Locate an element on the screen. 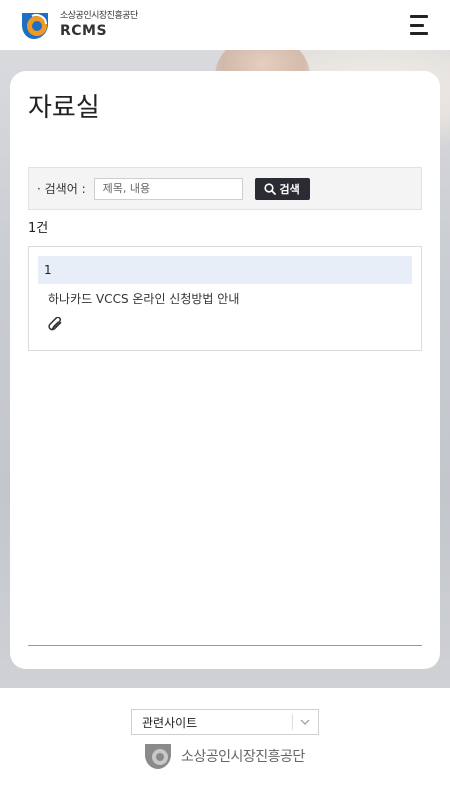 Image resolution: width=450 pixels, height=800 pixels. footer-logo-icon is located at coordinates (158, 756).